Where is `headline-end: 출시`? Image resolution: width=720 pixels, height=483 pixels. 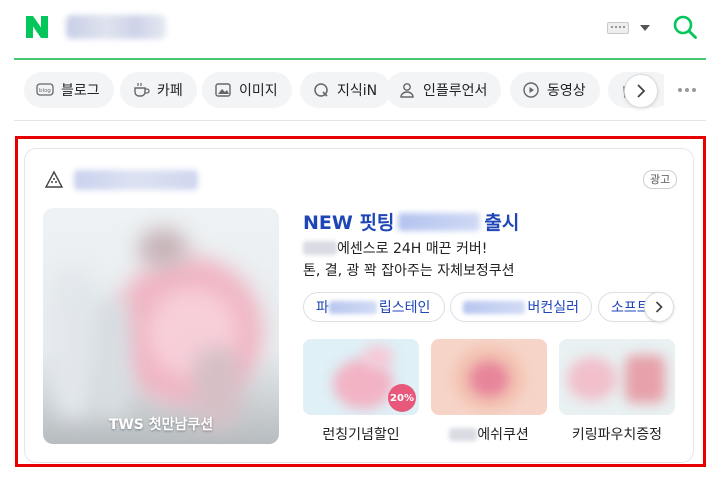 headline-end: 출시 is located at coordinates (502, 223).